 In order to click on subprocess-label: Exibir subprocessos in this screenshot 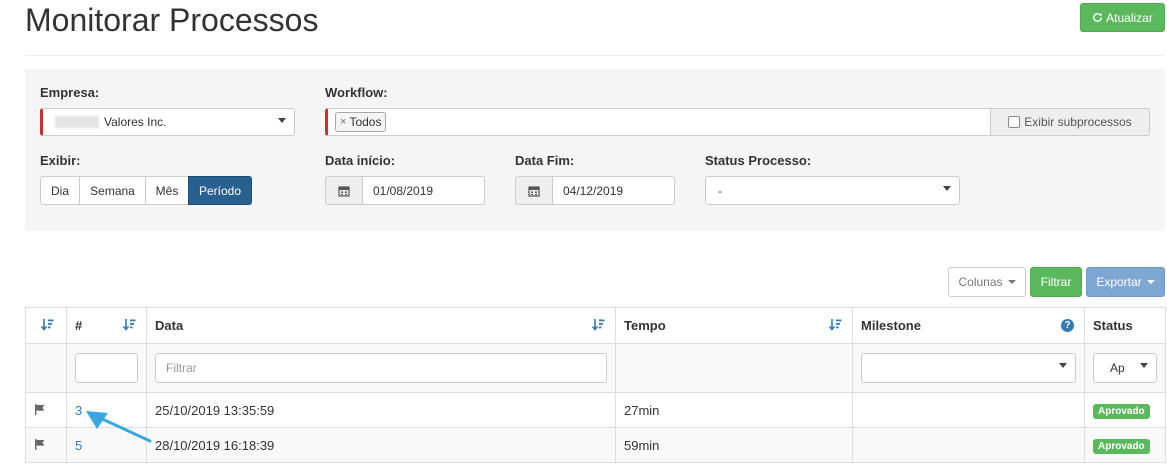, I will do `click(1078, 122)`.